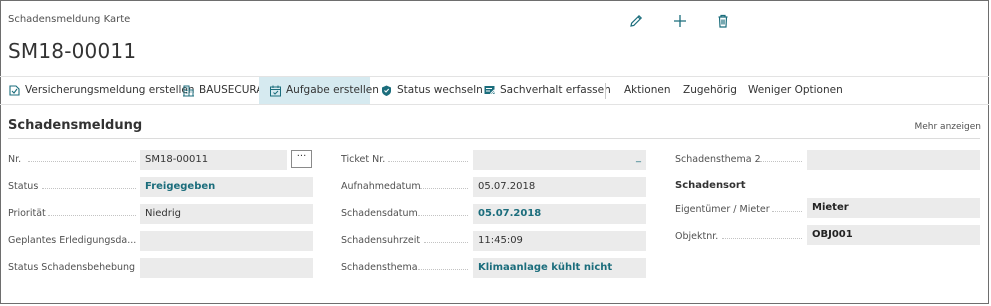 The image size is (991, 306). What do you see at coordinates (23, 186) in the screenshot?
I see `field-label-status: Status` at bounding box center [23, 186].